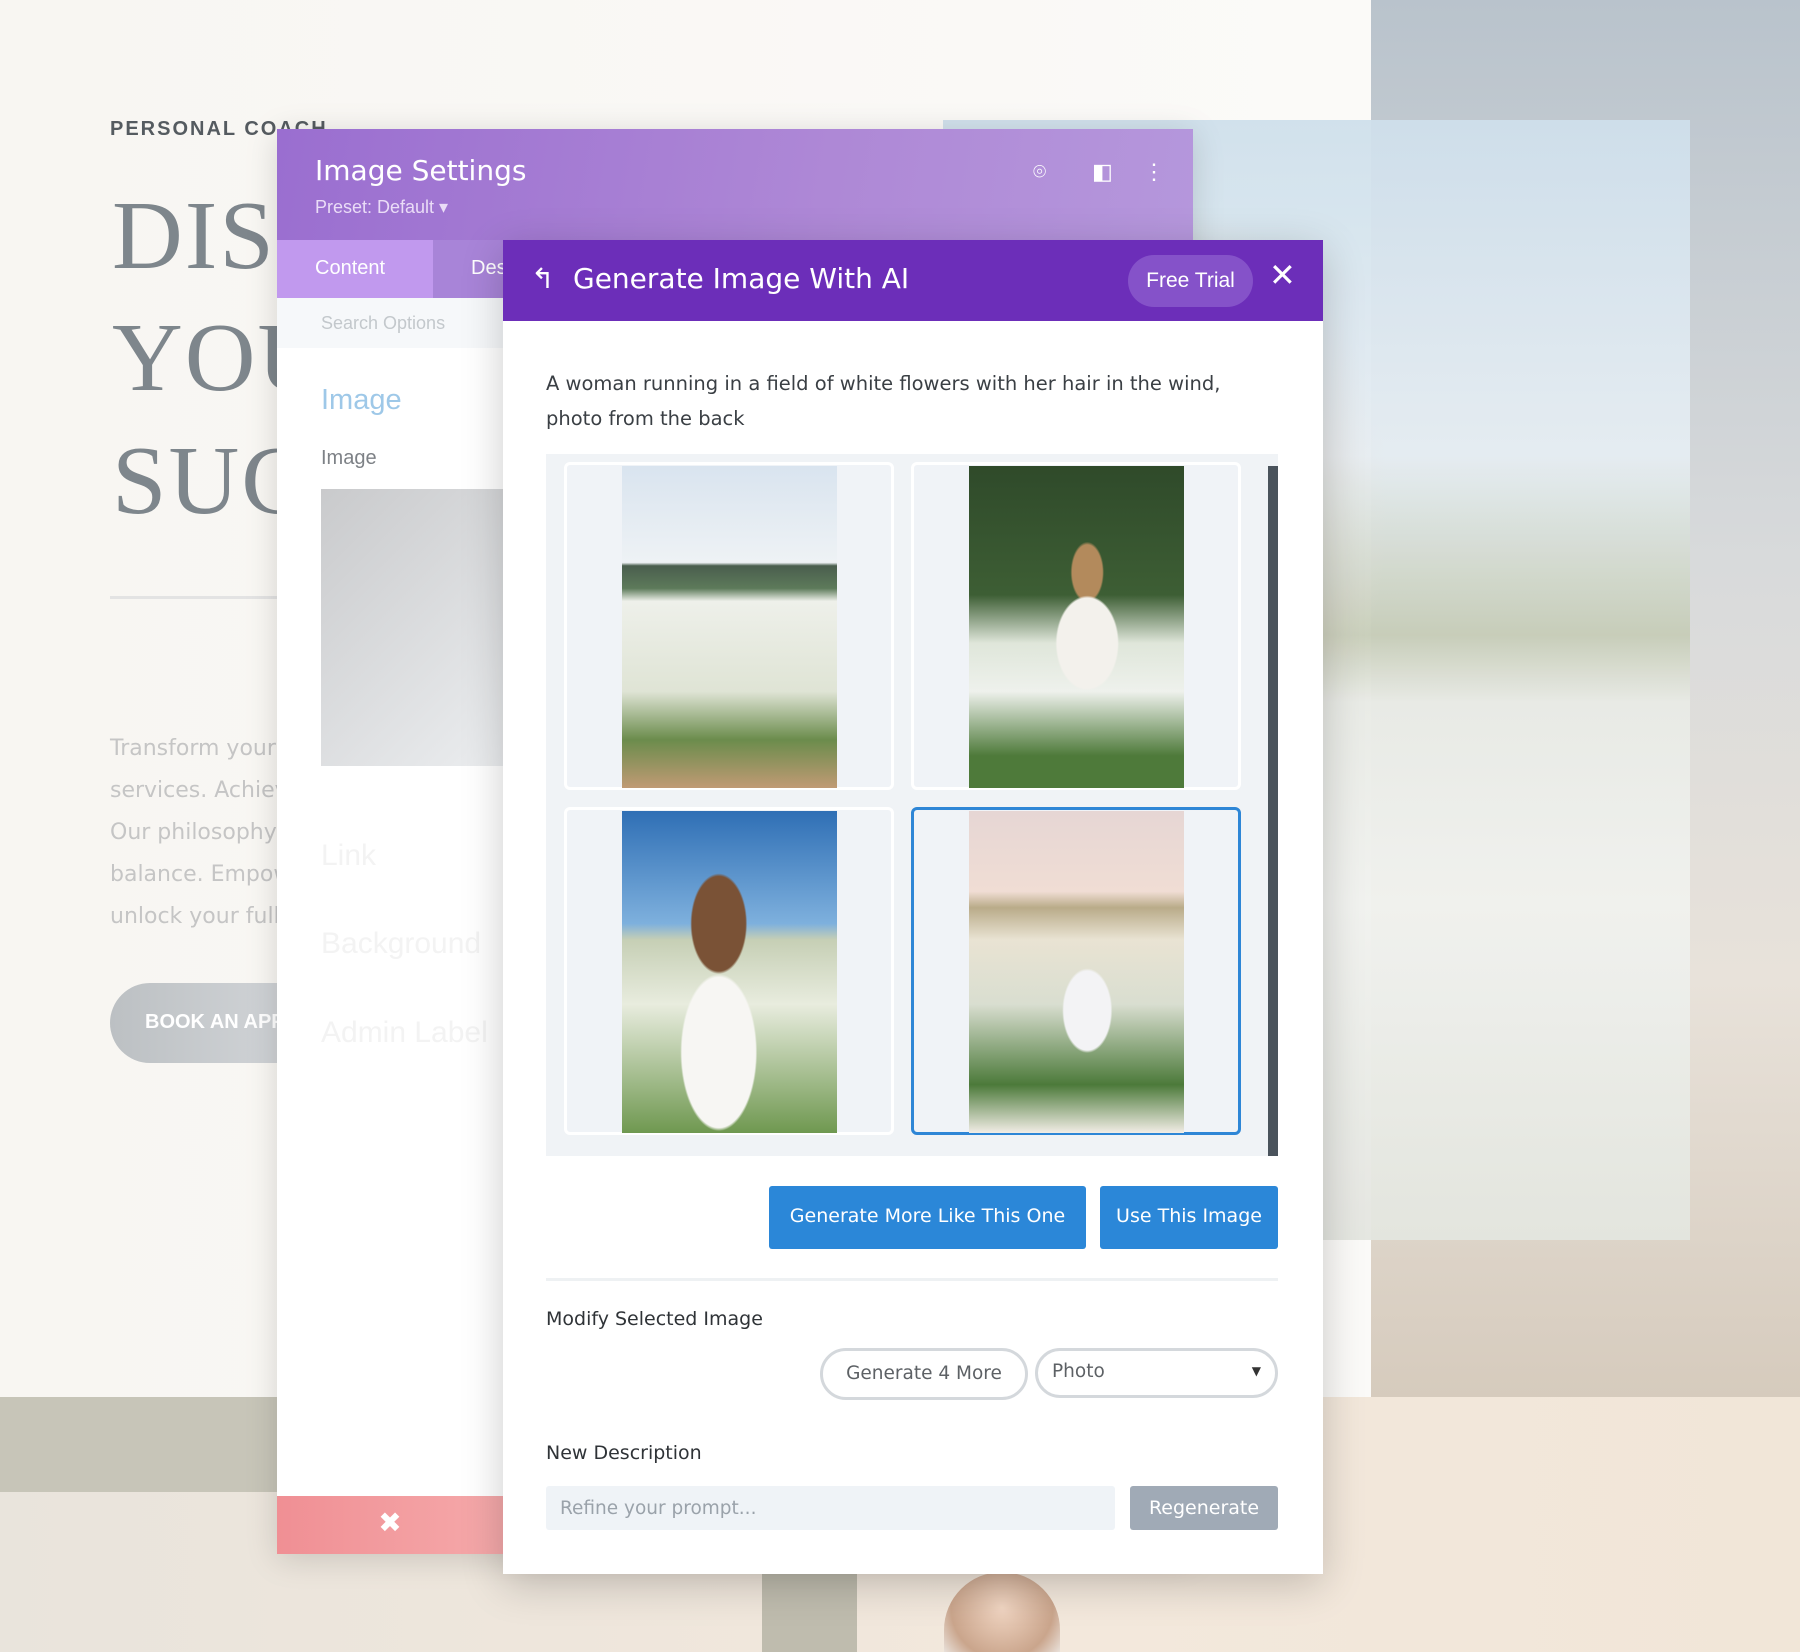  Describe the element at coordinates (735, 184) in the screenshot. I see `settings-header: Image Settings Preset: Default ▾ ⌾ ◧ ⋮` at that location.